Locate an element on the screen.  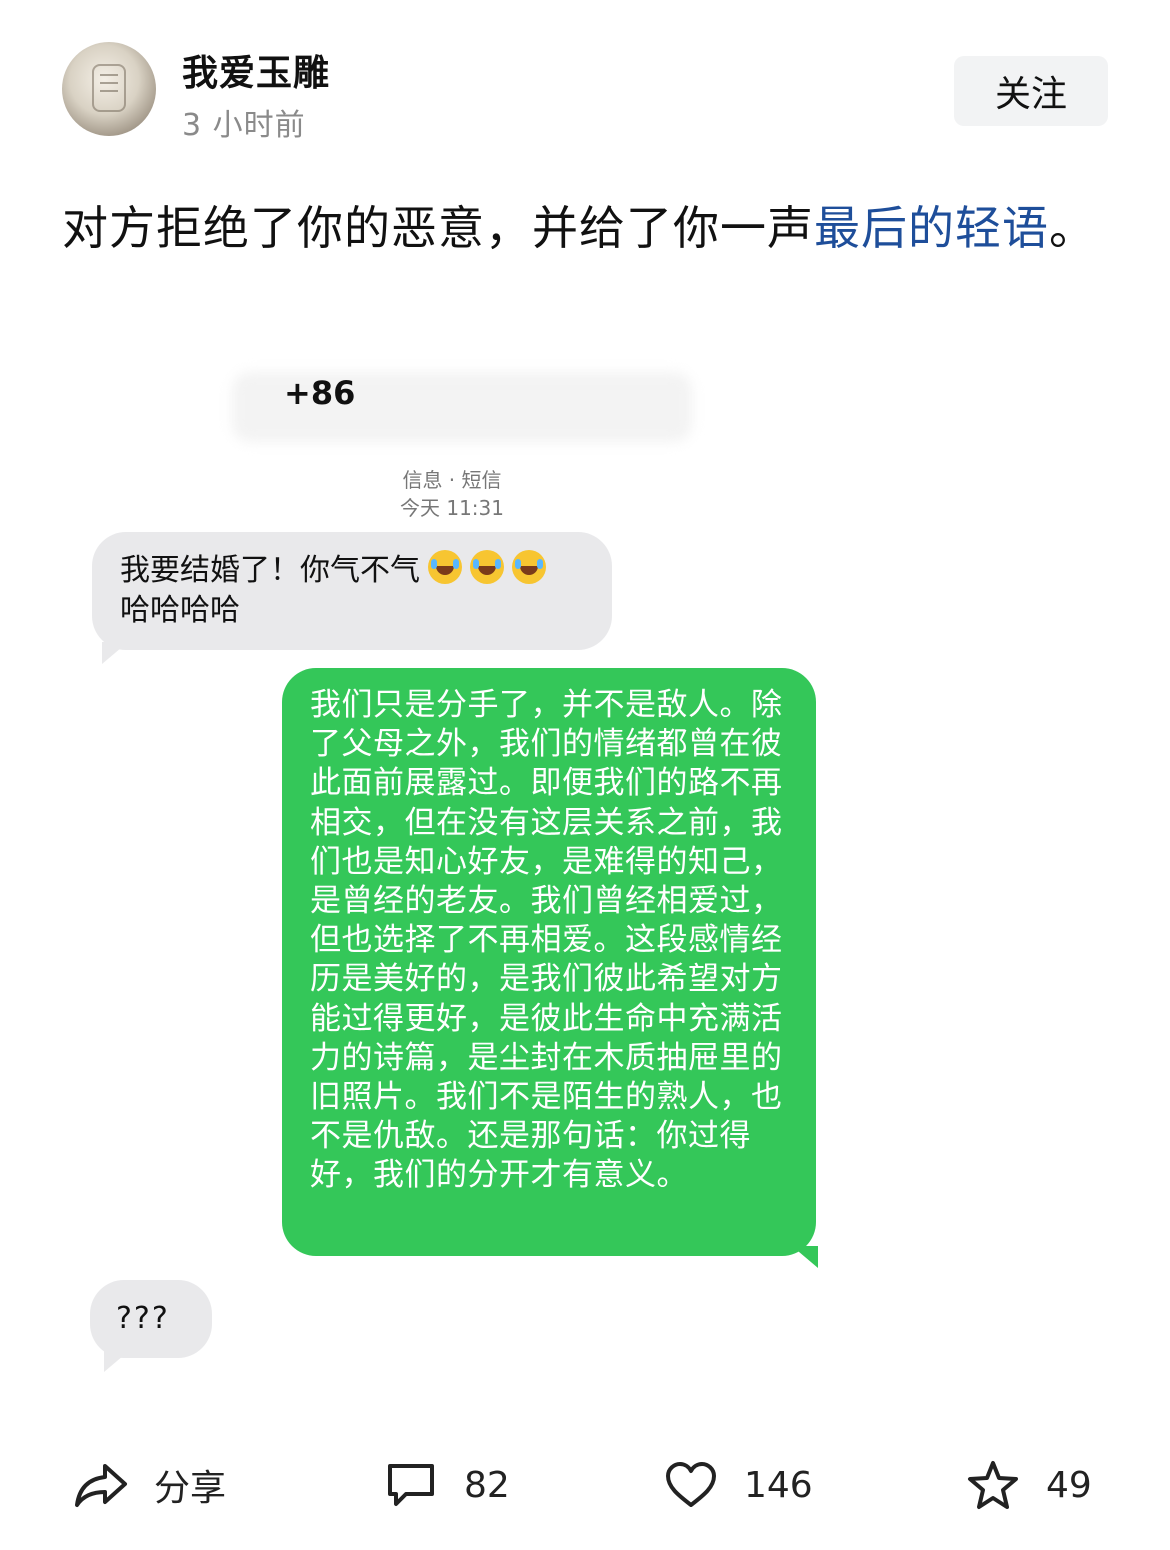
message-text: 我要结婚了！你气不气 is located at coordinates (270, 570).